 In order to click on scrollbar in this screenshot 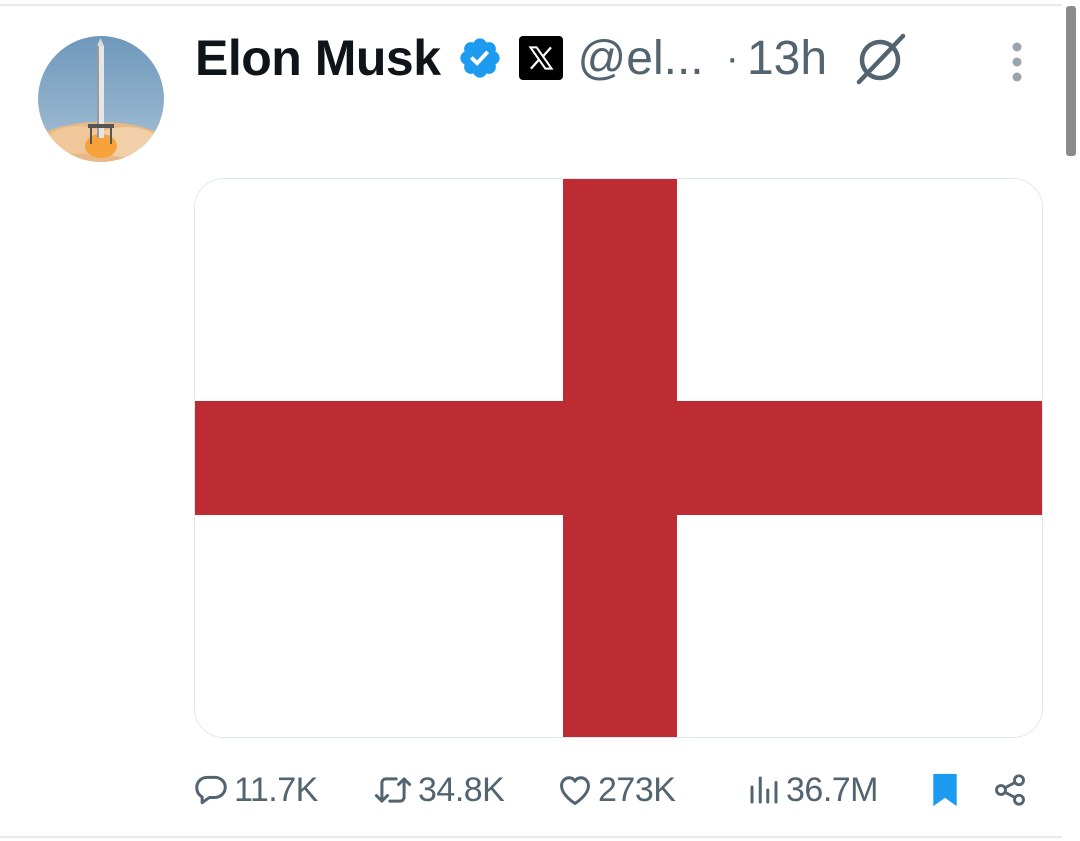, I will do `click(1071, 81)`.